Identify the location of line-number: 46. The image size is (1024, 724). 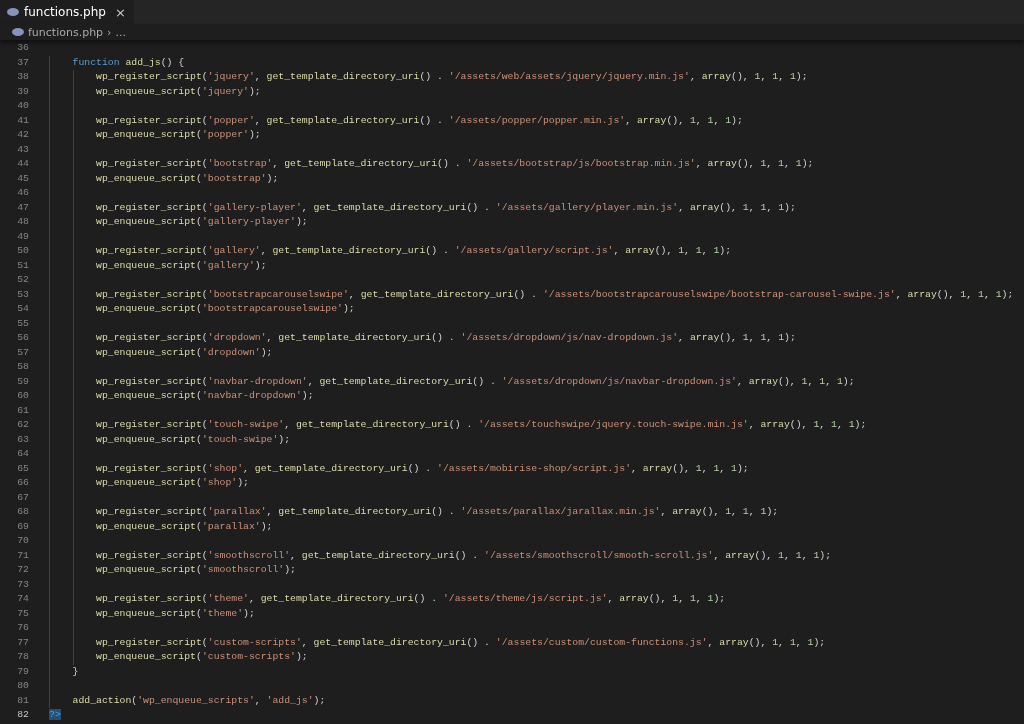
(22, 193).